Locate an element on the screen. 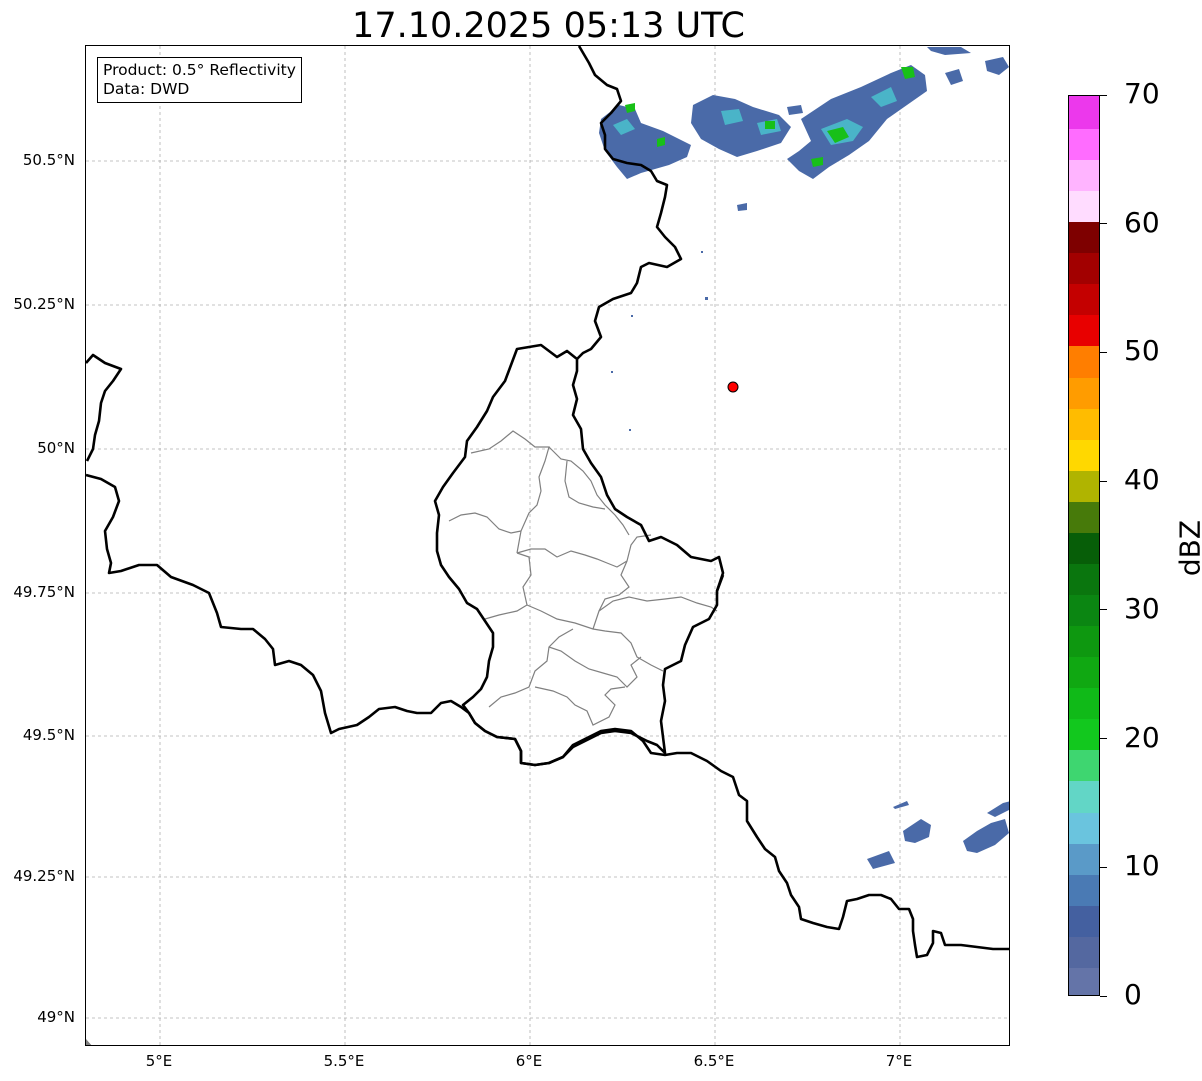 This screenshot has width=1202, height=1081. border-belgium-north is located at coordinates (104, 407).